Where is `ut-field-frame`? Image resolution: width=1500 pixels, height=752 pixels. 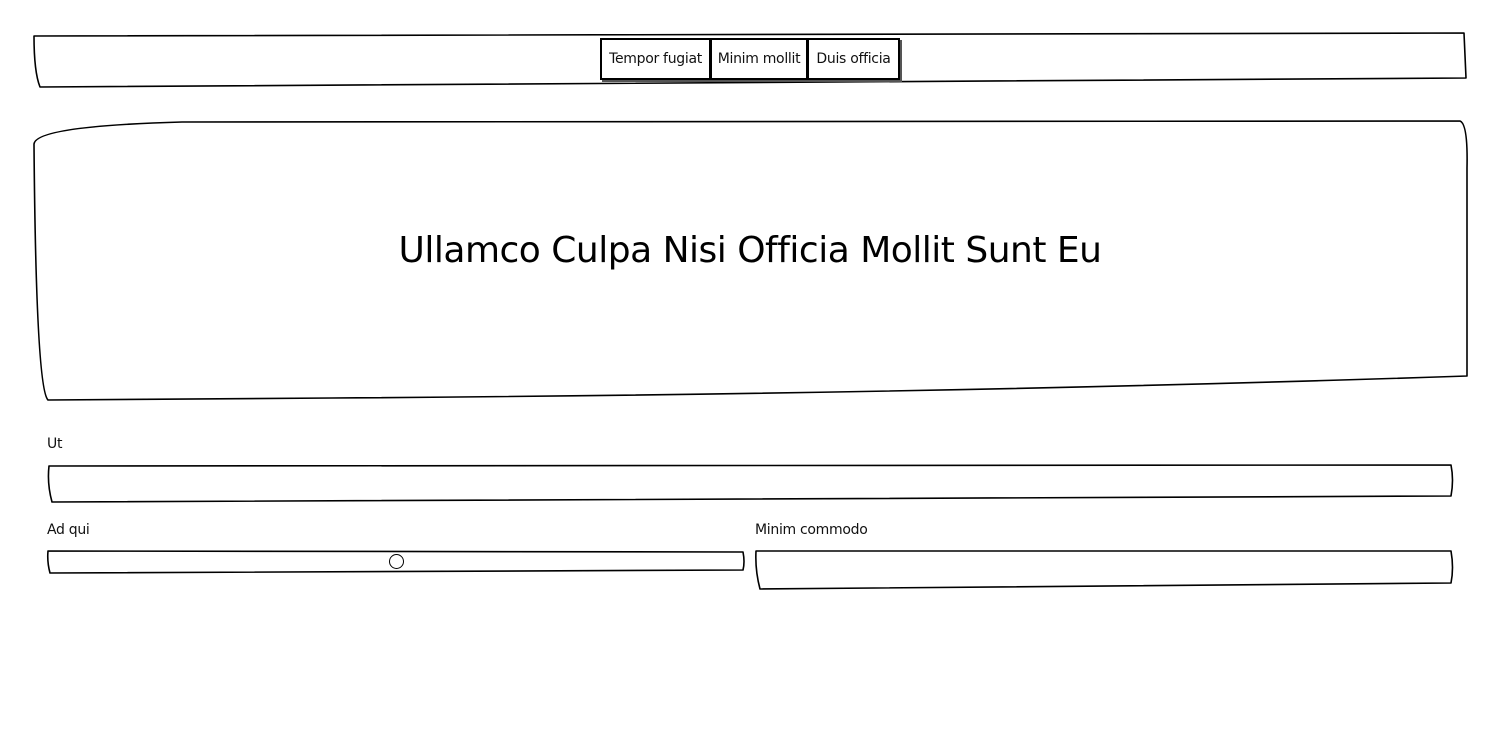
ut-field-frame is located at coordinates (750, 484).